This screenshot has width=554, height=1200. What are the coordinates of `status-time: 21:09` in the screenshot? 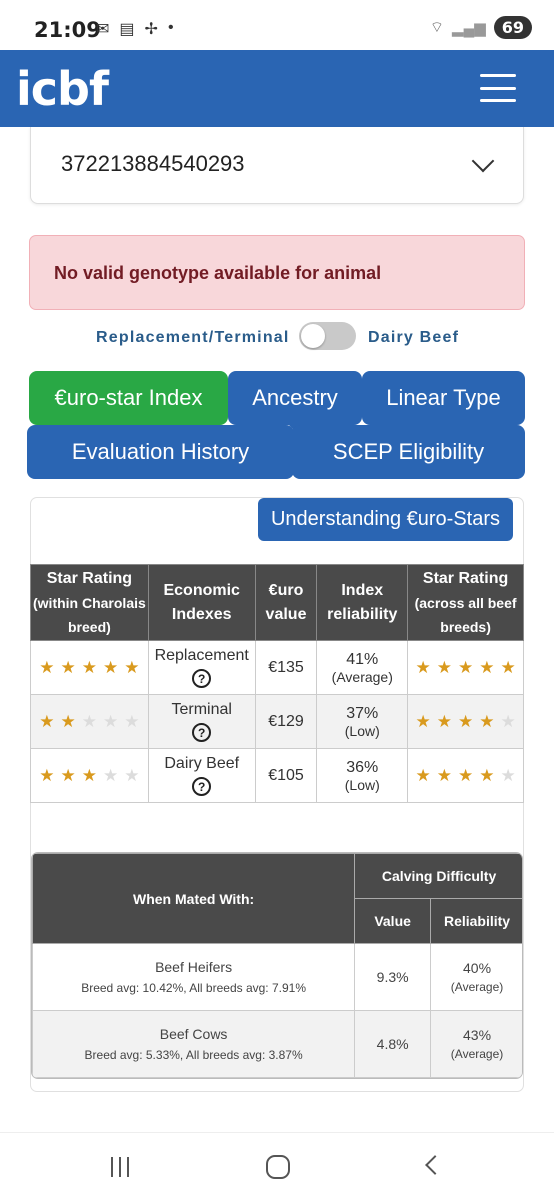 It's located at (67, 30).